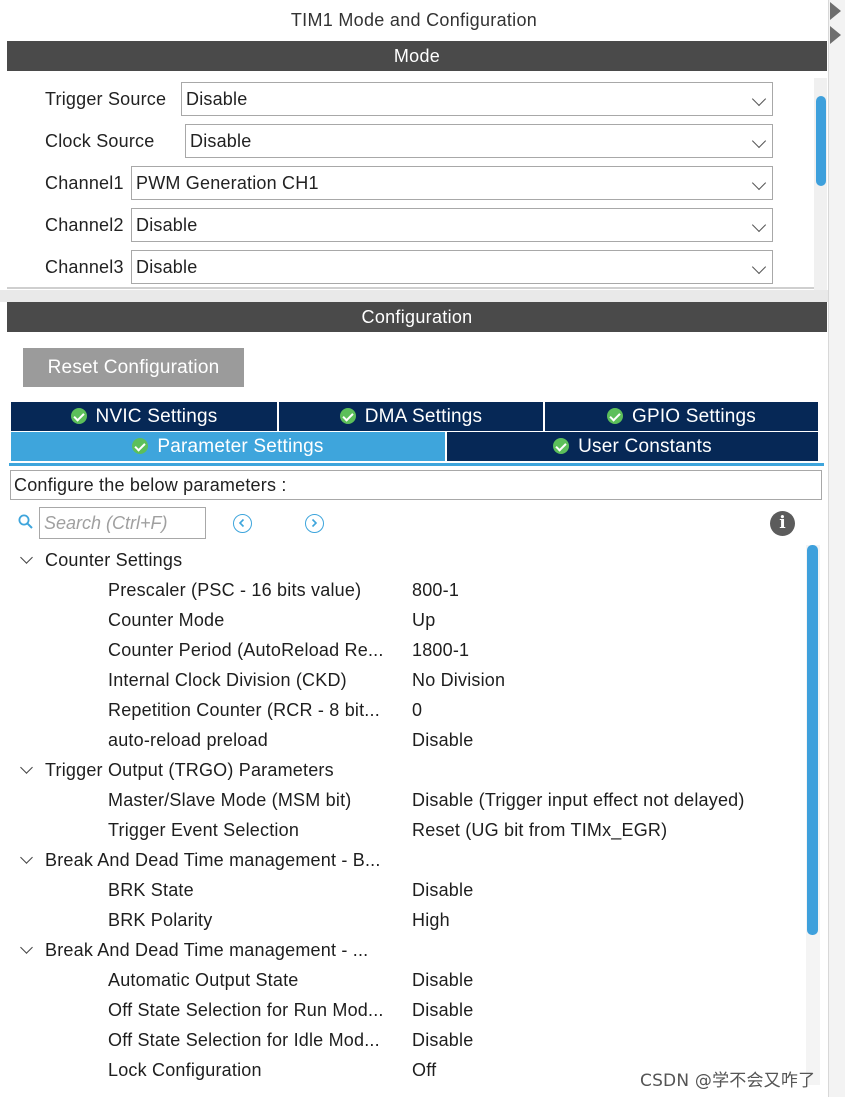  What do you see at coordinates (645, 446) in the screenshot?
I see `tab-label: User Constants` at bounding box center [645, 446].